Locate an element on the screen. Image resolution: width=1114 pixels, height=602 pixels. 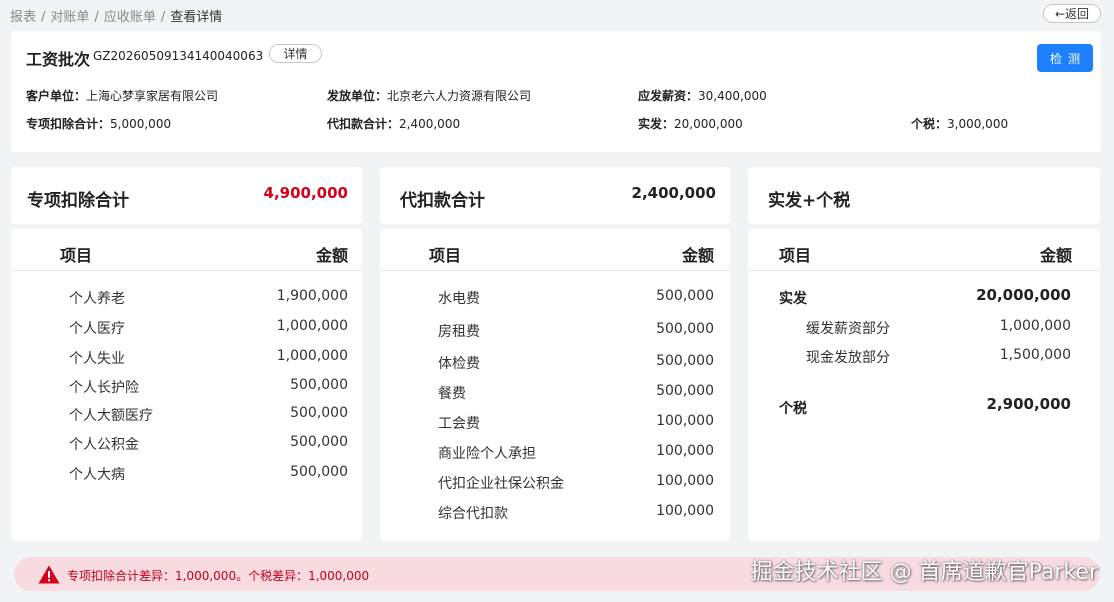
table-row-label: 水电费 is located at coordinates (459, 299).